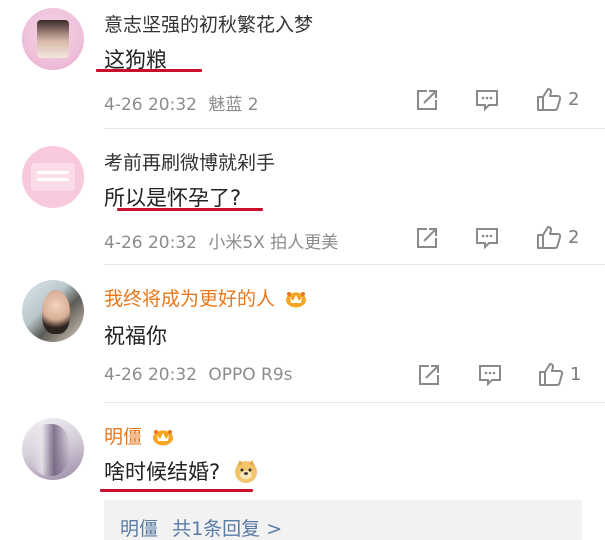 The width and height of the screenshot is (605, 540). I want to click on comment-text: 祝福你, so click(135, 336).